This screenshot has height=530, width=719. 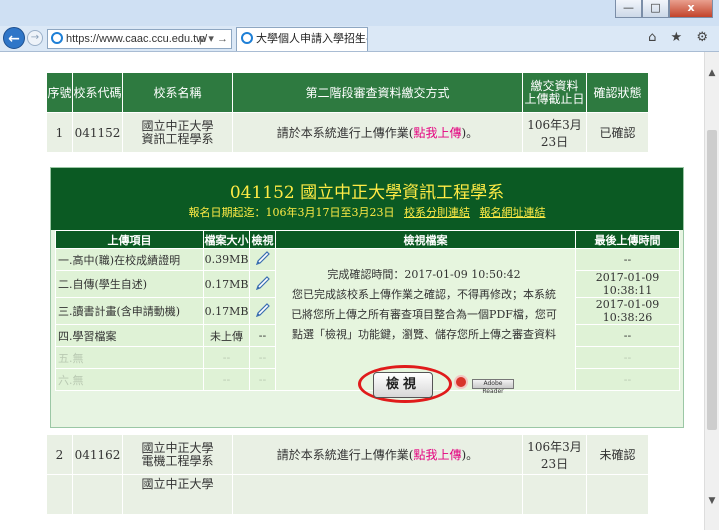 I want to click on address-text: https://www.caac.ccu.edu.tw/, so click(x=137, y=39).